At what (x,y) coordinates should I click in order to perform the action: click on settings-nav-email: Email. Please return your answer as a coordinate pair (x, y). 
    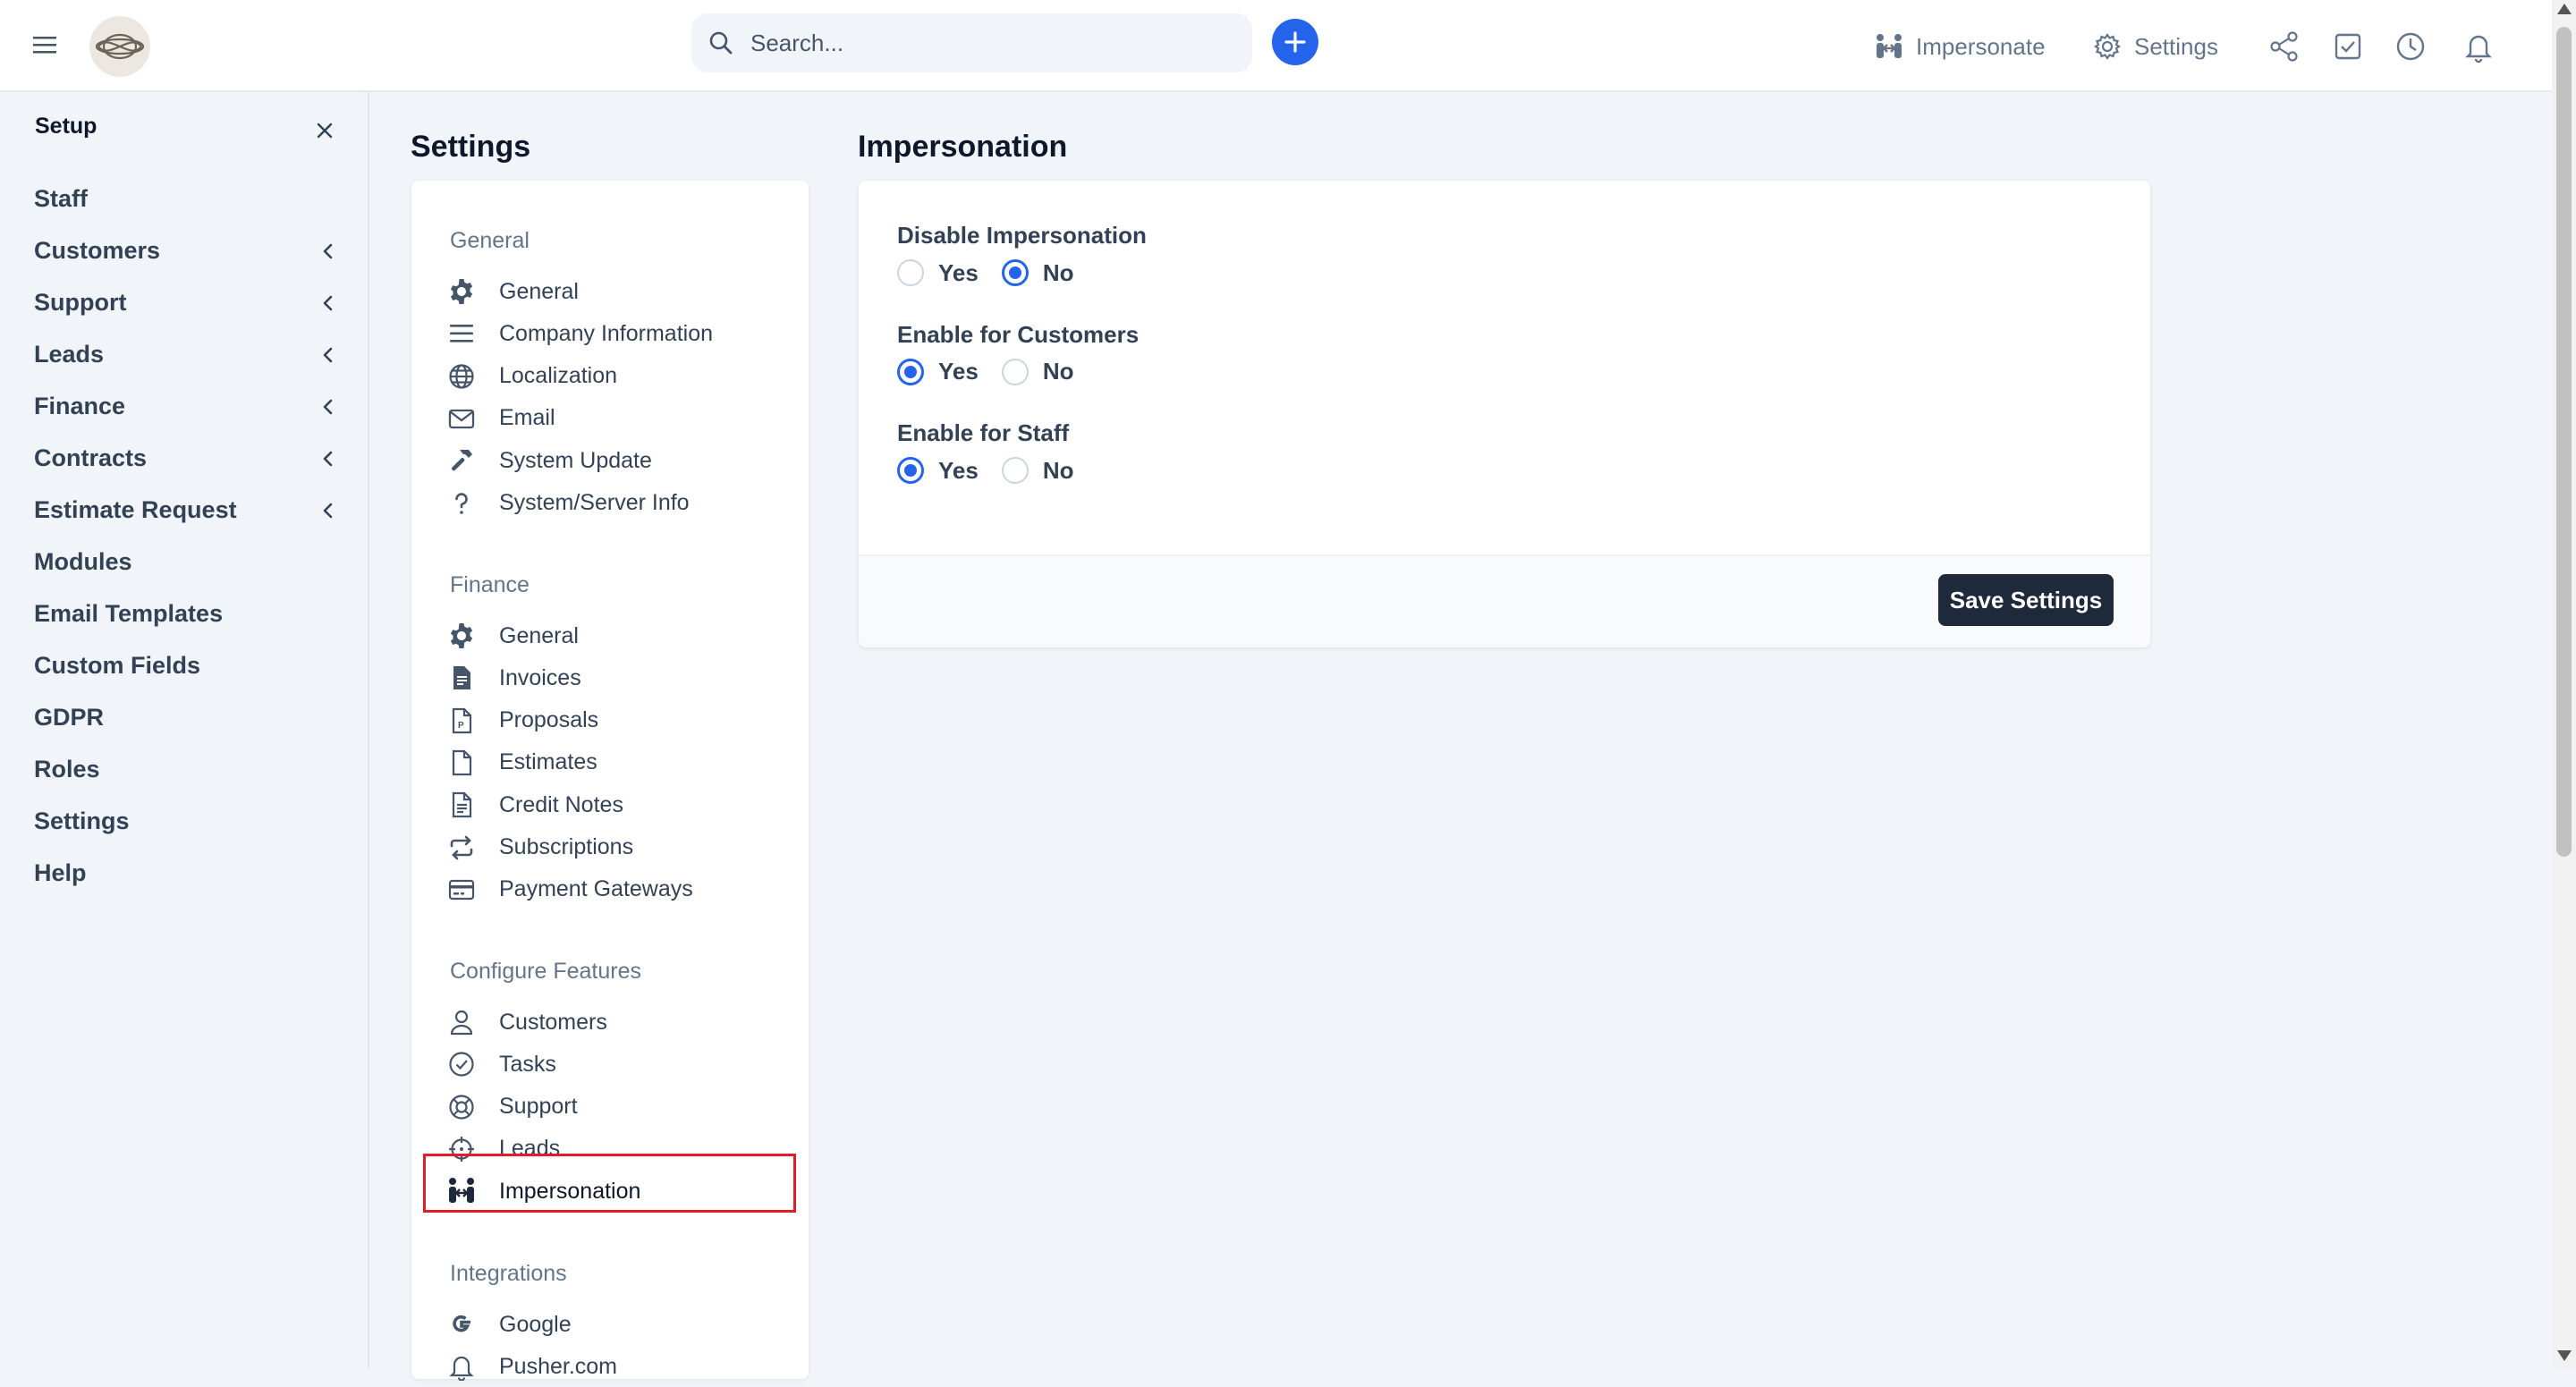
    Looking at the image, I should click on (617, 418).